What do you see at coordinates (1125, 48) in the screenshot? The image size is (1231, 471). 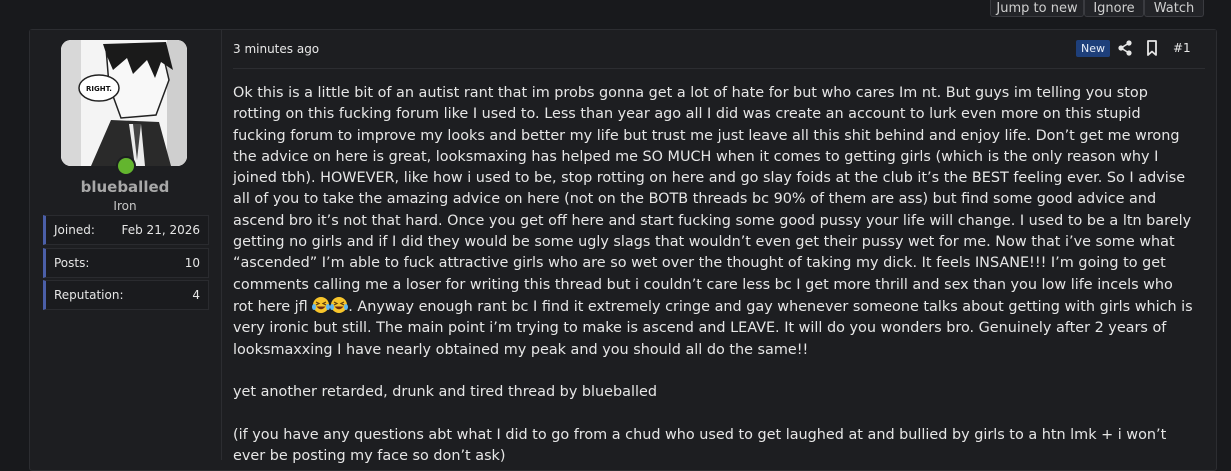 I see `share-icon` at bounding box center [1125, 48].